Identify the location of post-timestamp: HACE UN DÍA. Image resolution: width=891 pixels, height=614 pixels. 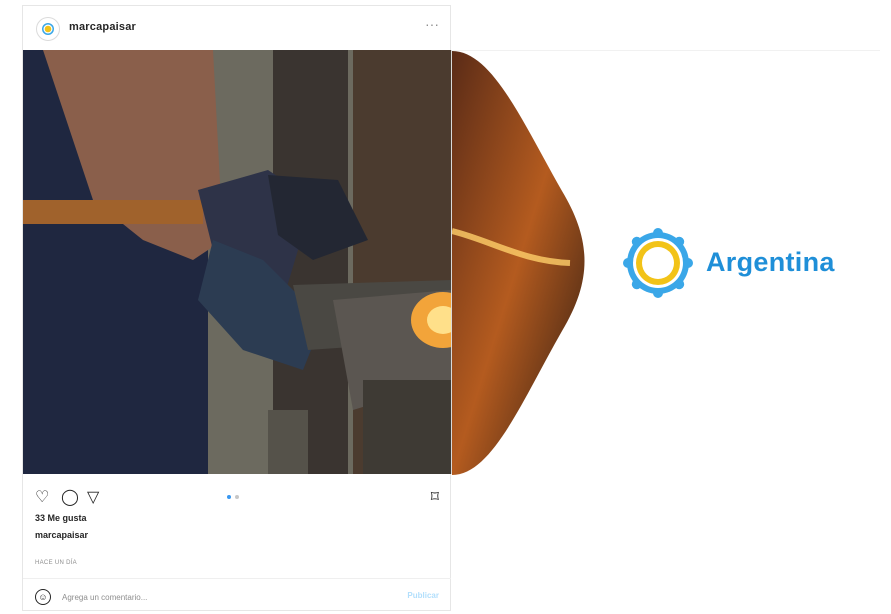
(56, 563).